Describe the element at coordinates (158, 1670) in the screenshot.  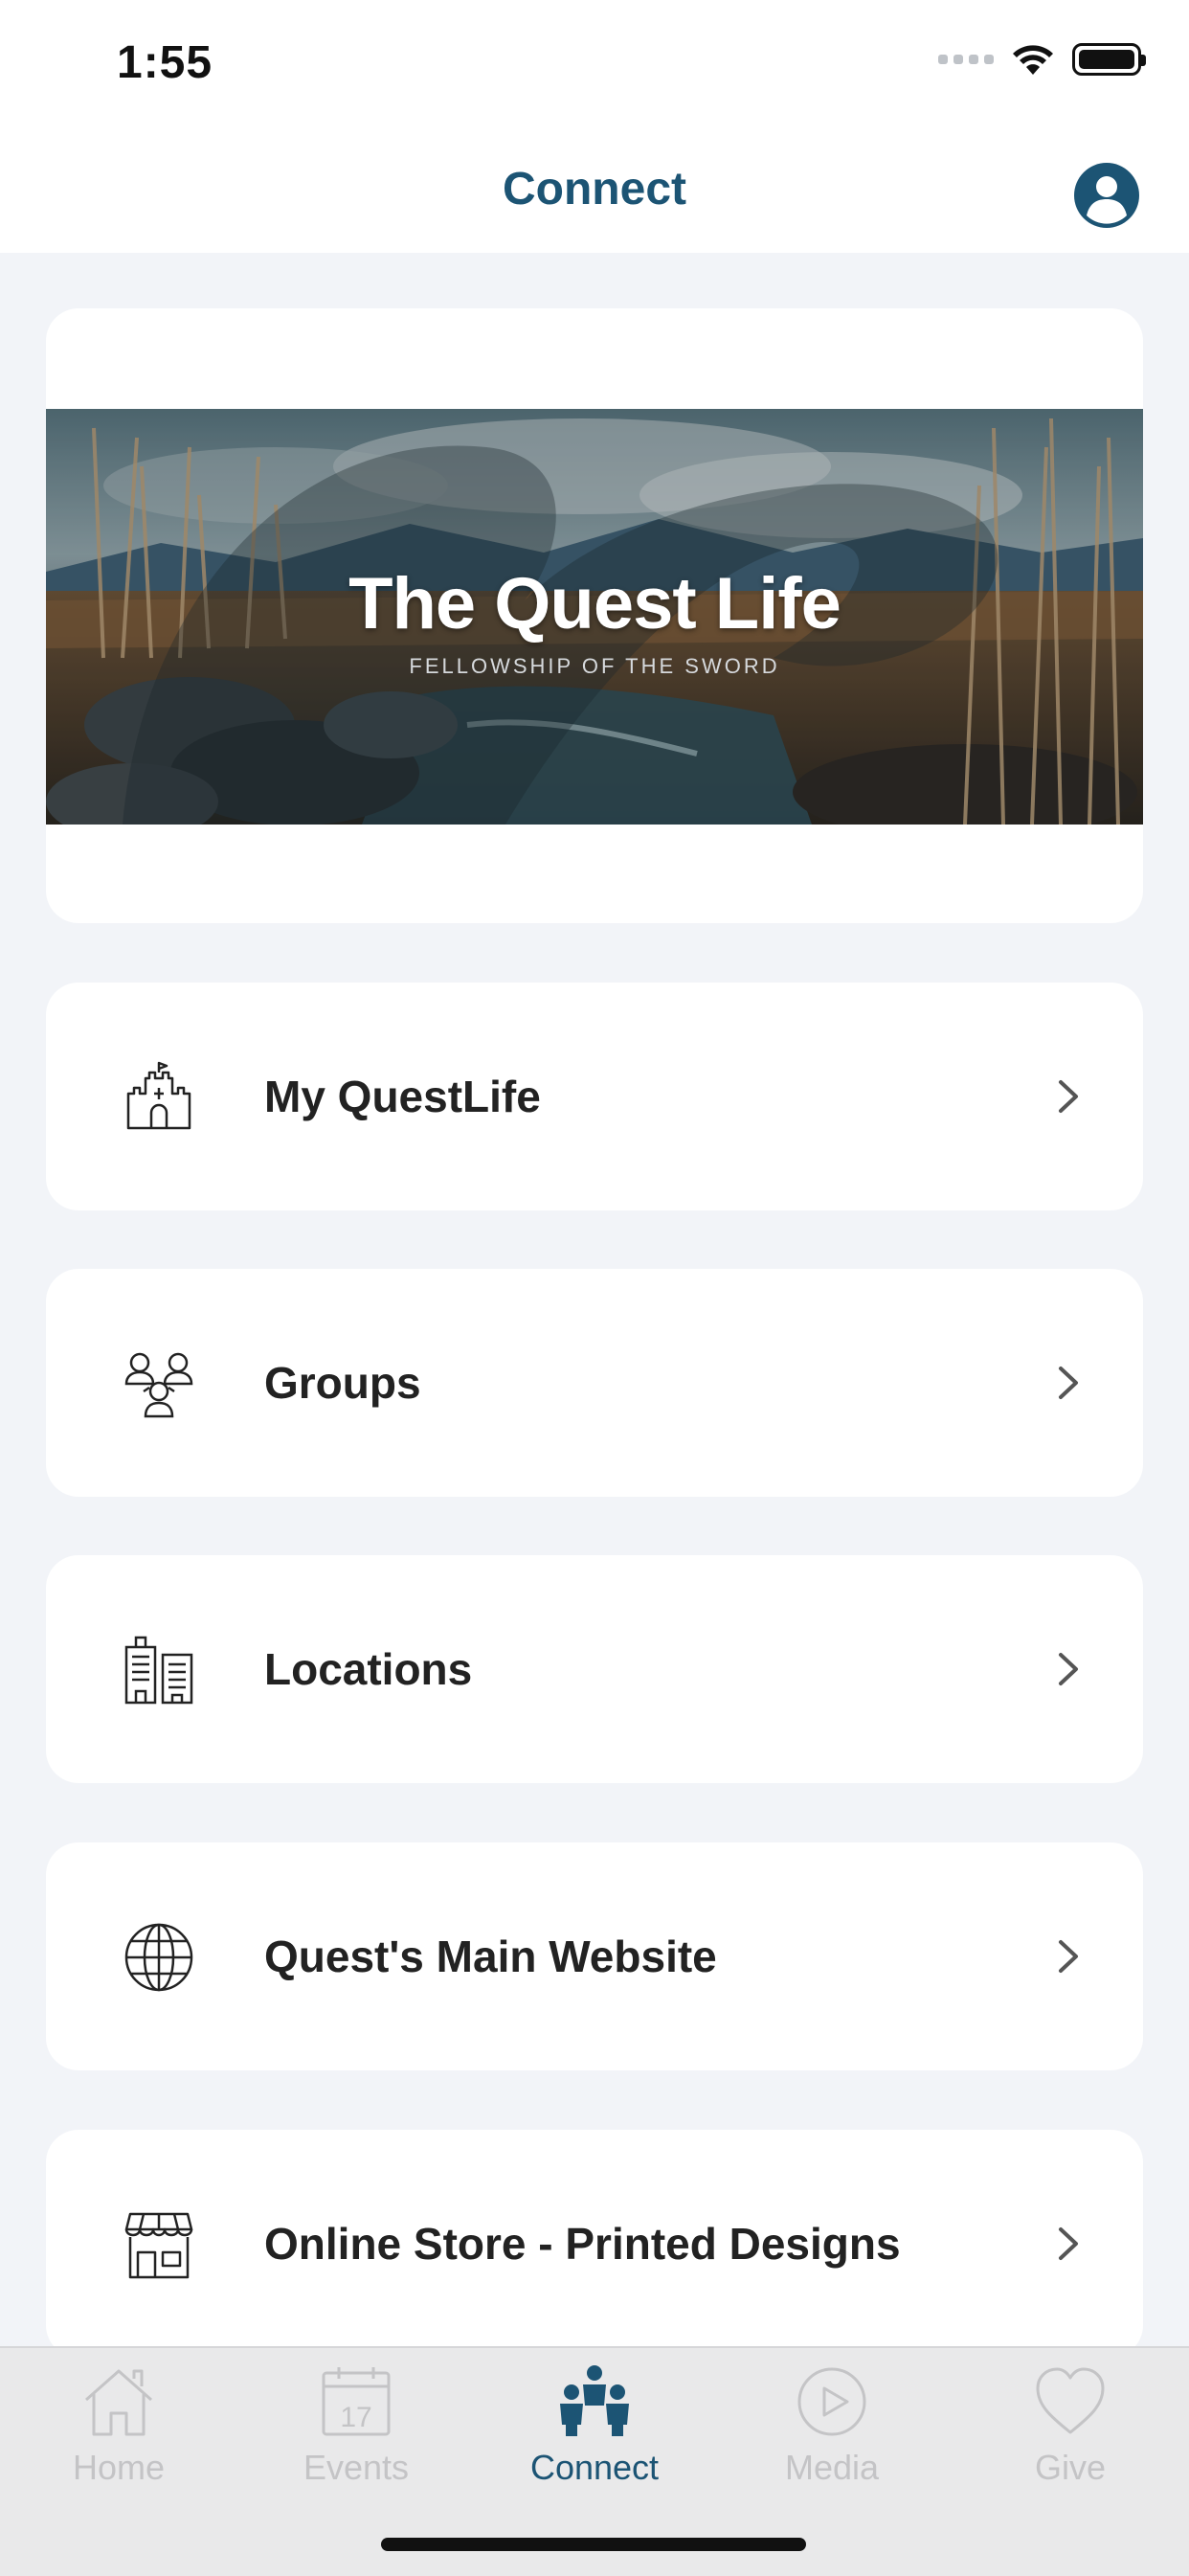
I see `buildings-icon` at that location.